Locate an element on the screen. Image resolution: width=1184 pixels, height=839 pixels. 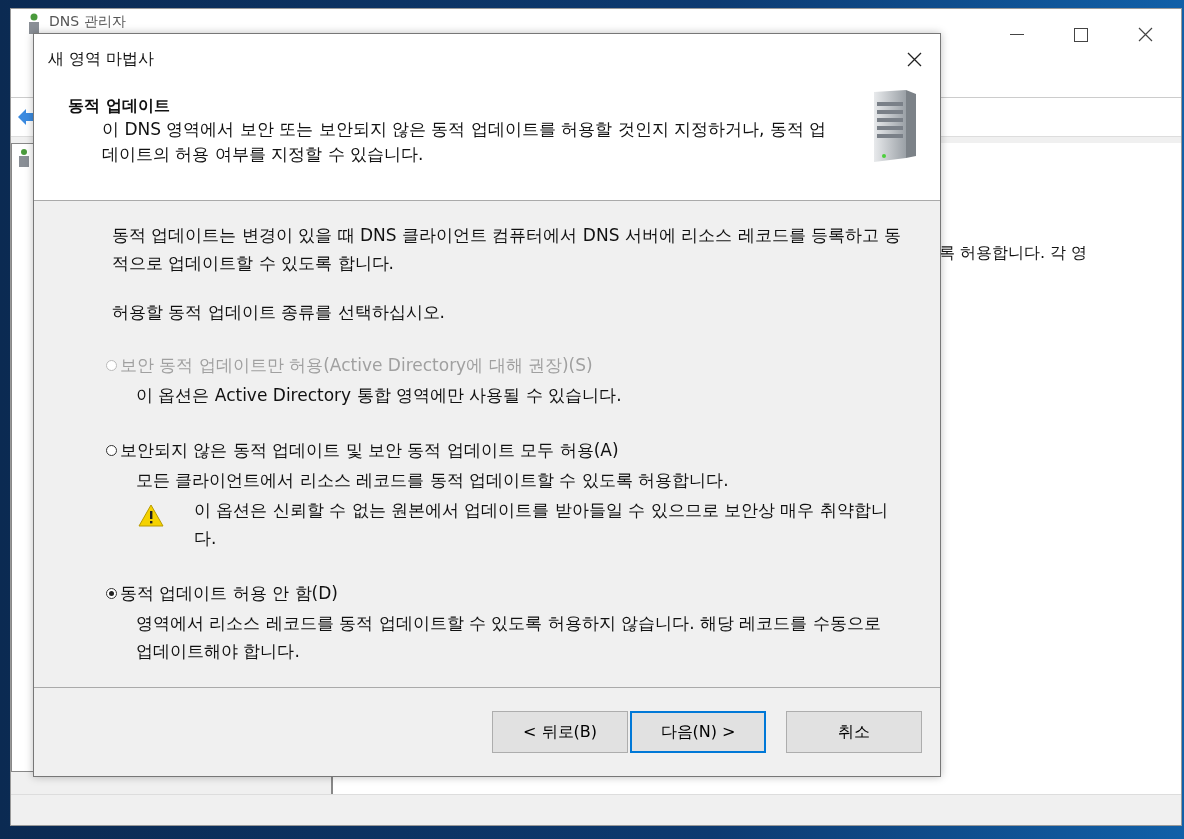
option-description: 영역에서 리소스 레코드를 동적 업데이트할 수 있도록 허용하지 않습니다. 해당 레코드를 수동으로 업데이트해야 합니다. is located at coordinates (508, 637).